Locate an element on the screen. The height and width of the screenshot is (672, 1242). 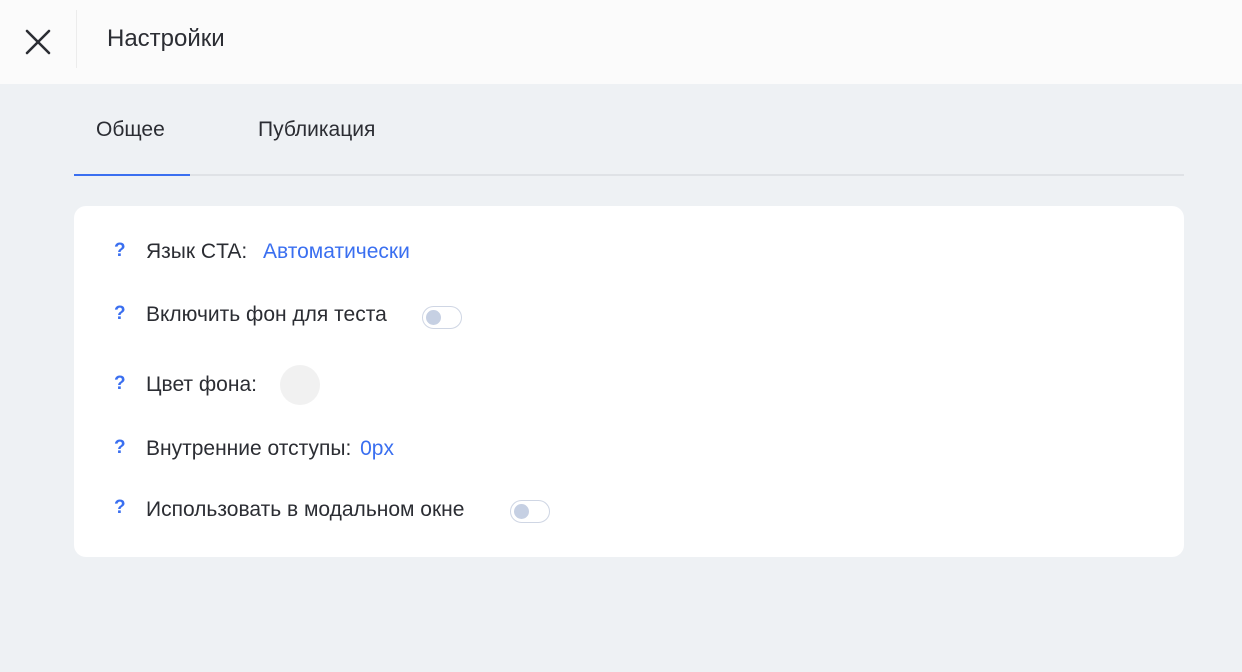
help-icon-modal: ? is located at coordinates (120, 508).